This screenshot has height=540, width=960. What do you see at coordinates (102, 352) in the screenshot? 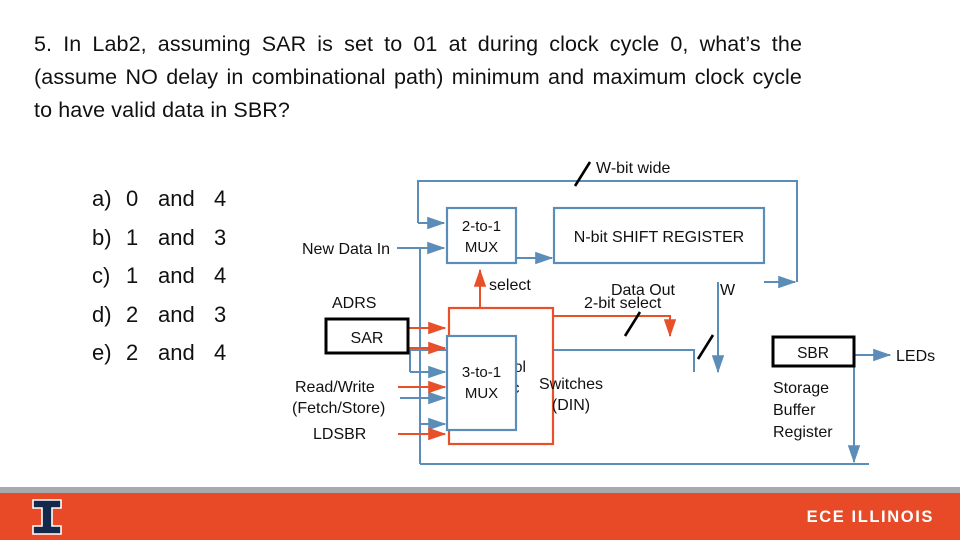
I see `answer-letter: e)` at bounding box center [102, 352].